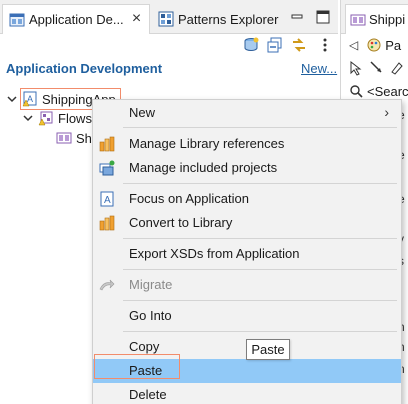  Describe the element at coordinates (148, 394) in the screenshot. I see `menu-item-label: Delete` at that location.